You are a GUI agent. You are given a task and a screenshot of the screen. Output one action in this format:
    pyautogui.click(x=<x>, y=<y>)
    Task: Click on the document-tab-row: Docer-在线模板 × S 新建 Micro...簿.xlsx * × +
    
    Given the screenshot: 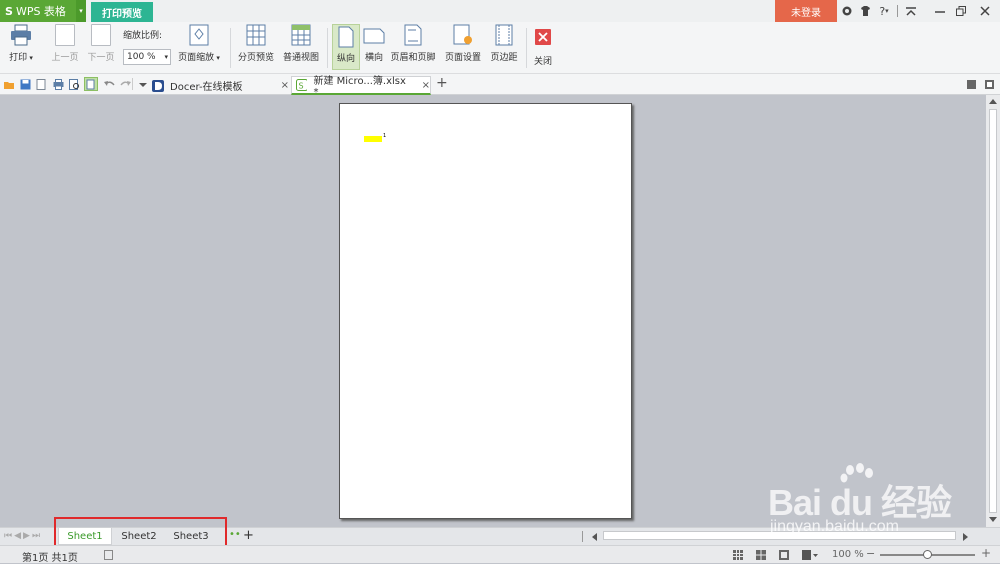 What is the action you would take?
    pyautogui.click(x=500, y=86)
    